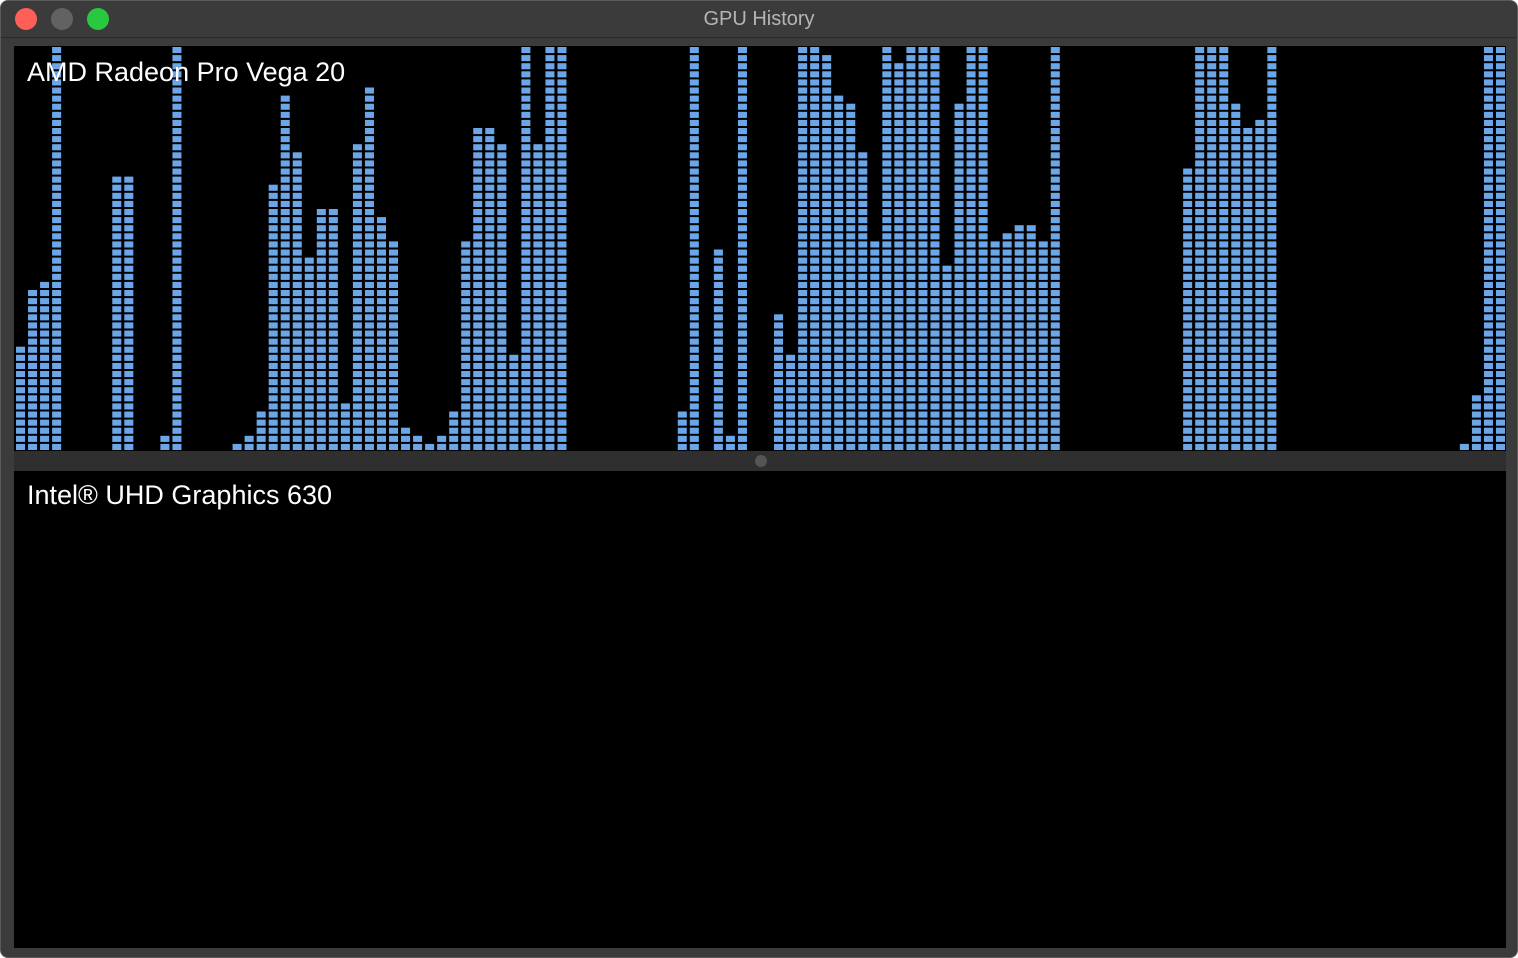  I want to click on gpu-name-label: Intel® UHD Graphics 630, so click(180, 495).